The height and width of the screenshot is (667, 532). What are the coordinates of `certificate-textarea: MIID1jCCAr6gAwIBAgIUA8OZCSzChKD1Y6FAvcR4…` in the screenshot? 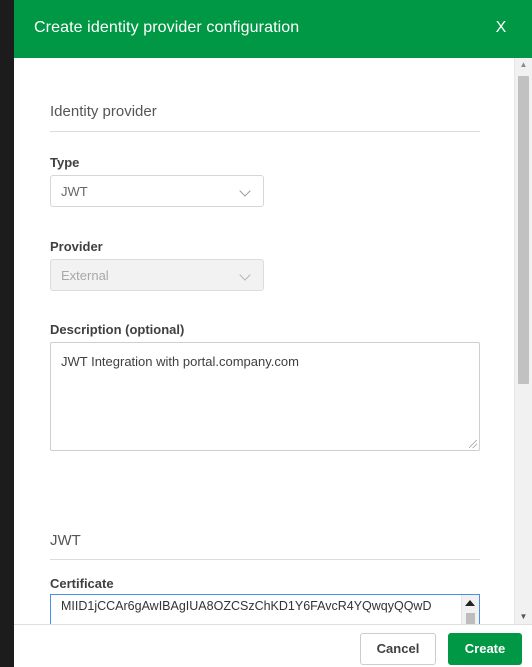 It's located at (265, 609).